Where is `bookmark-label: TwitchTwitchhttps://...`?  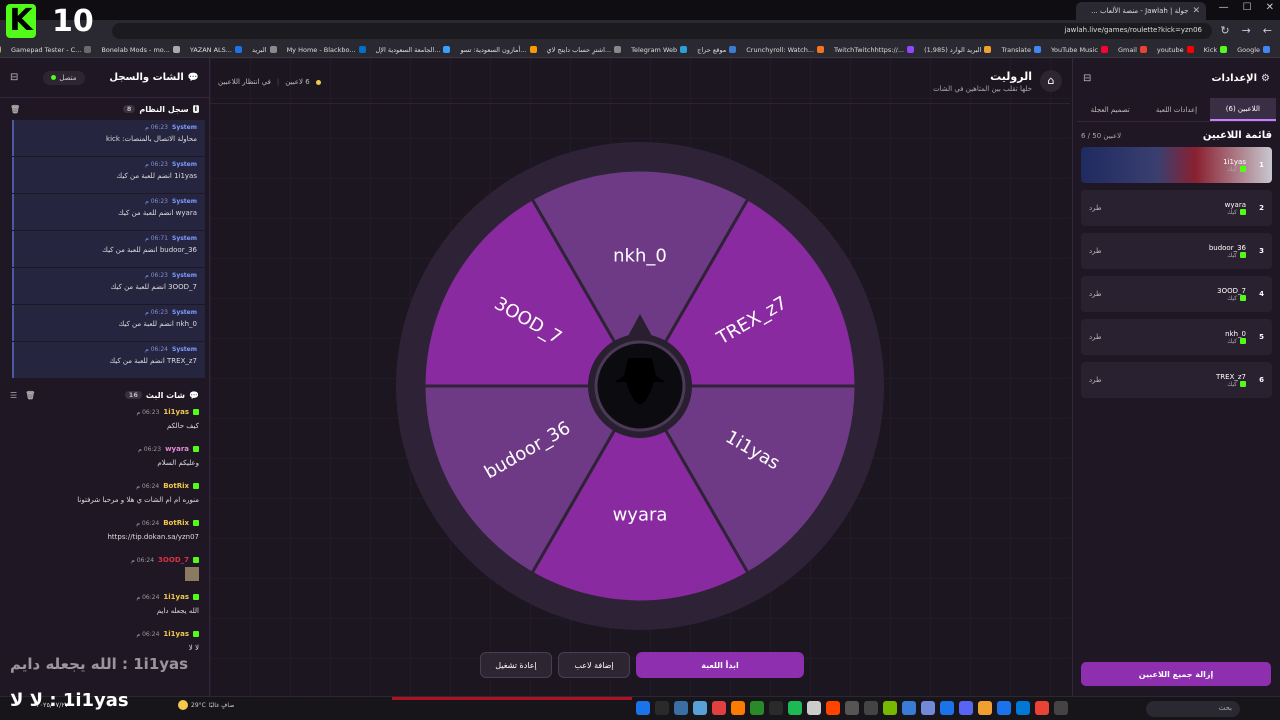 bookmark-label: TwitchTwitchhttps://... is located at coordinates (869, 49).